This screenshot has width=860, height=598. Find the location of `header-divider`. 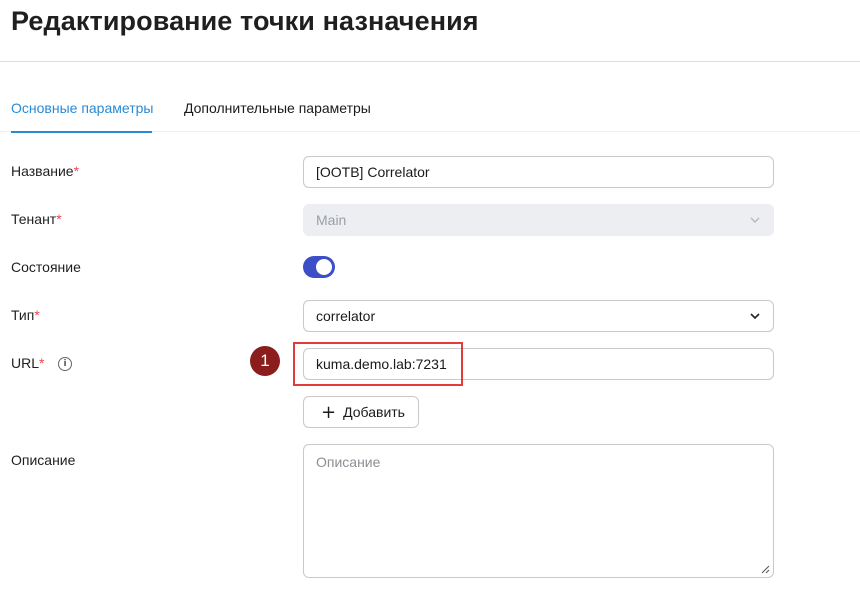

header-divider is located at coordinates (430, 61).